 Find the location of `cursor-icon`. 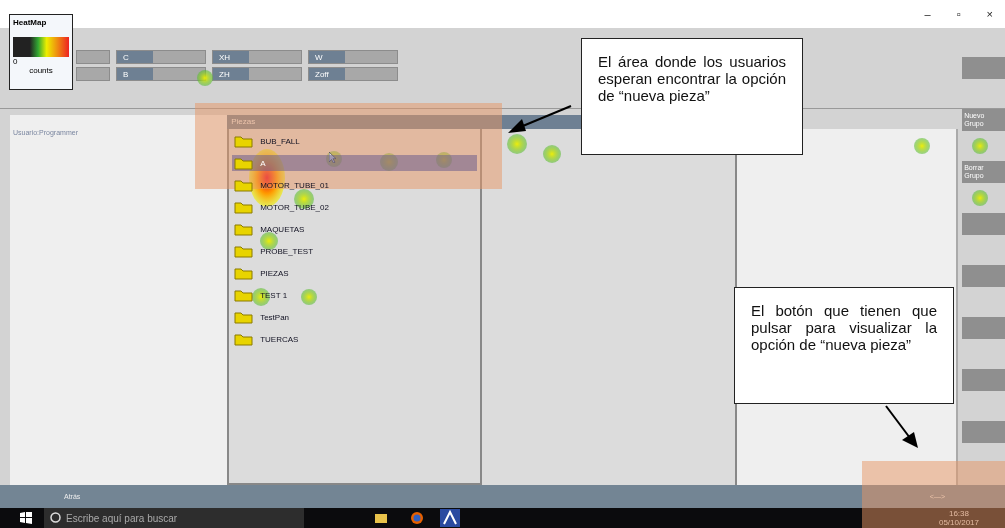

cursor-icon is located at coordinates (333, 157).